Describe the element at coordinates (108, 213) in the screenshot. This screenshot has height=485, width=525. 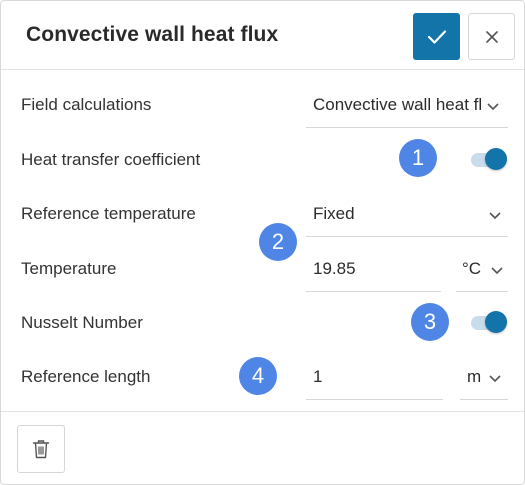
I see `reference-temperature-label: Reference temperature` at that location.